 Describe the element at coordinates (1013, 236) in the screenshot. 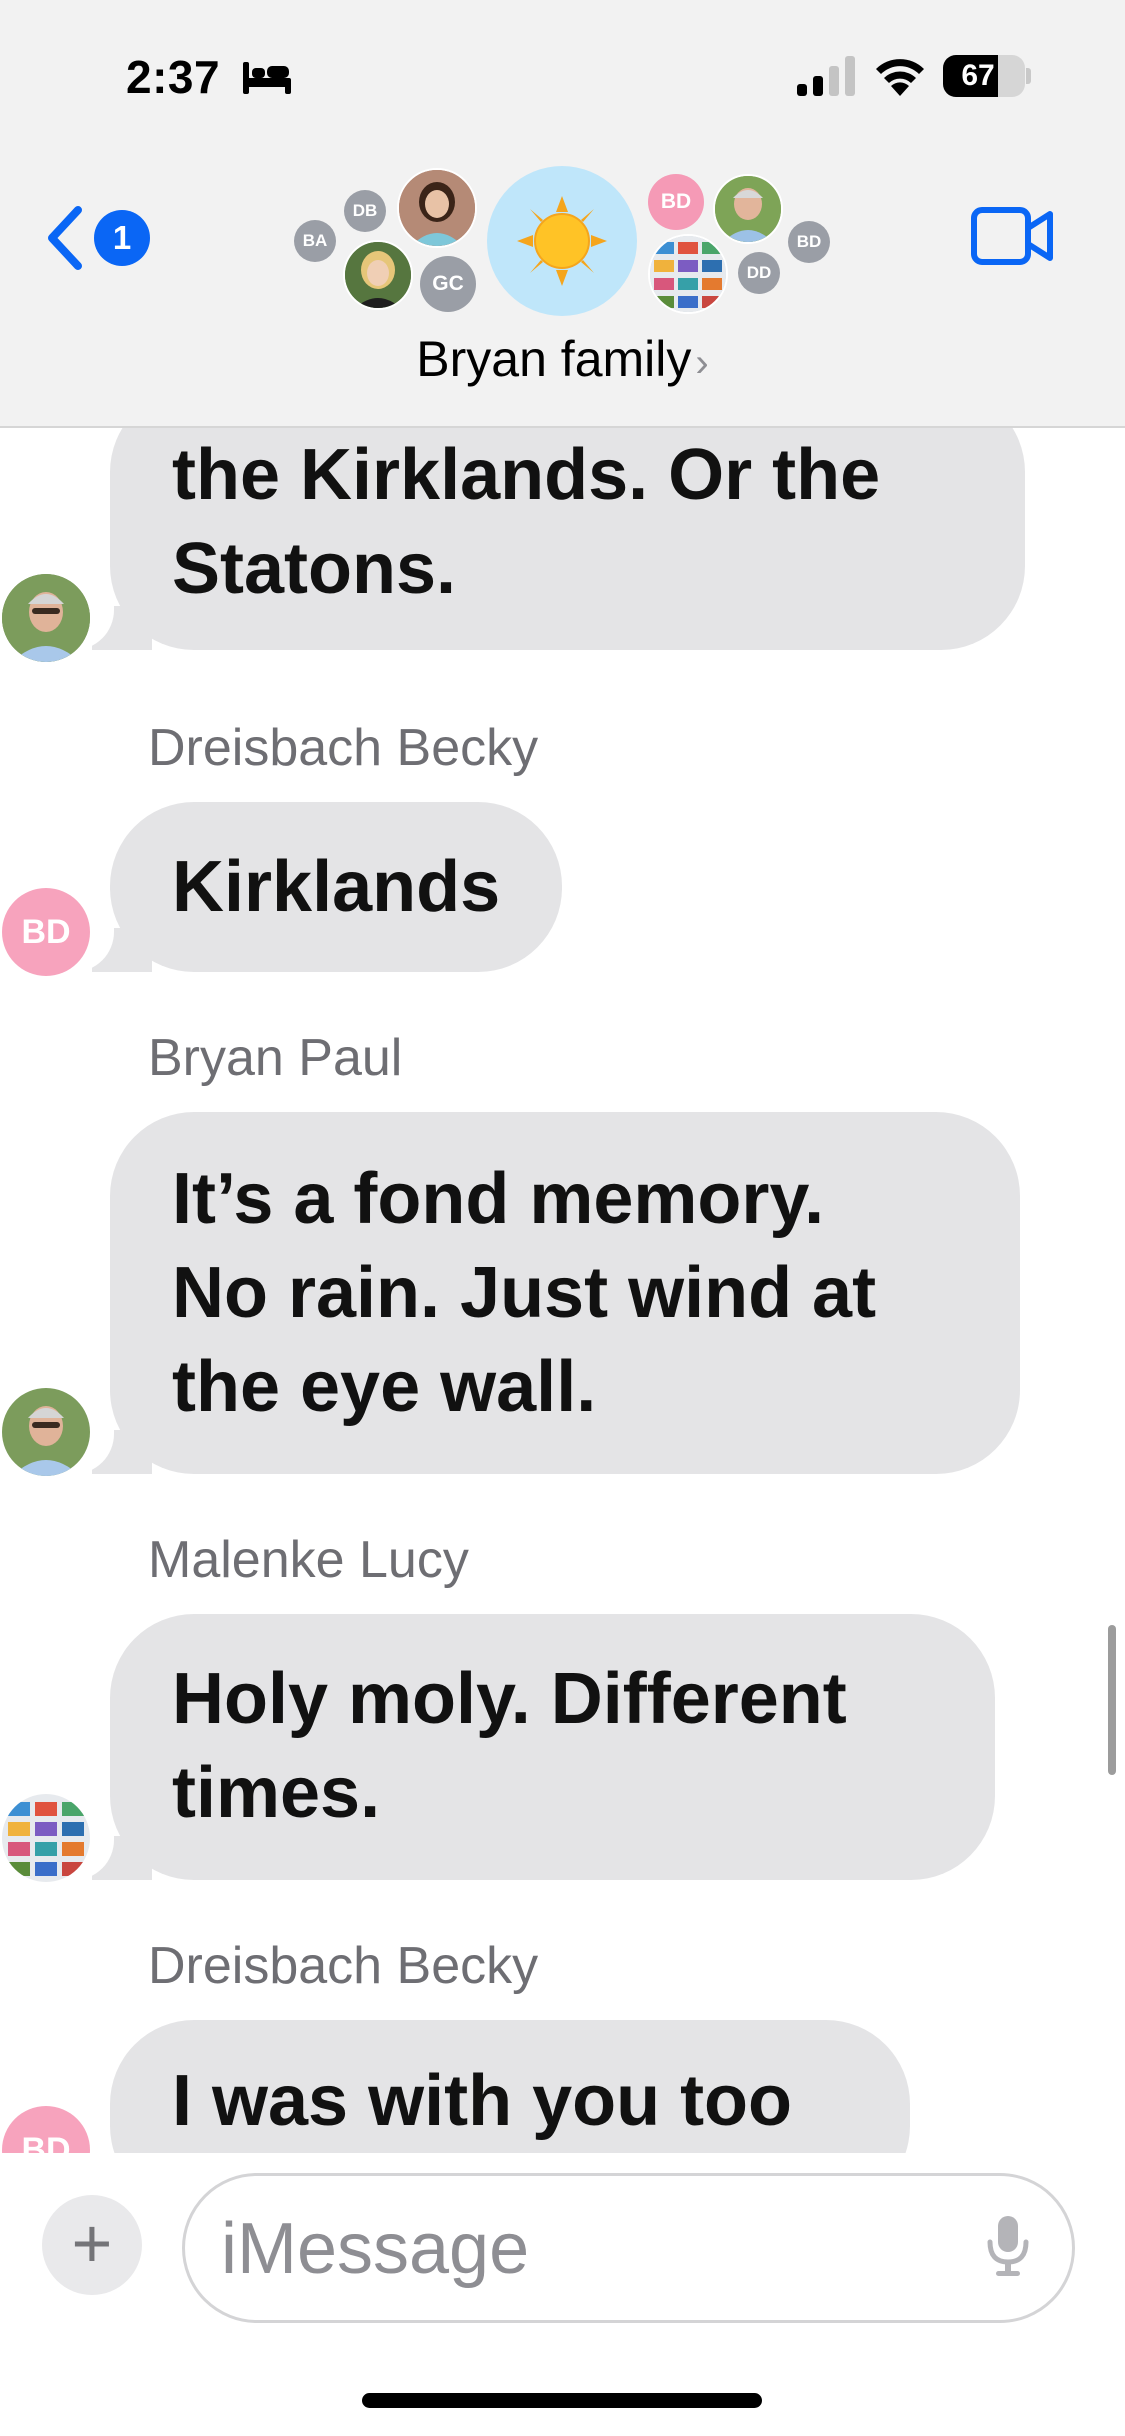

I see `video-call-icon` at that location.